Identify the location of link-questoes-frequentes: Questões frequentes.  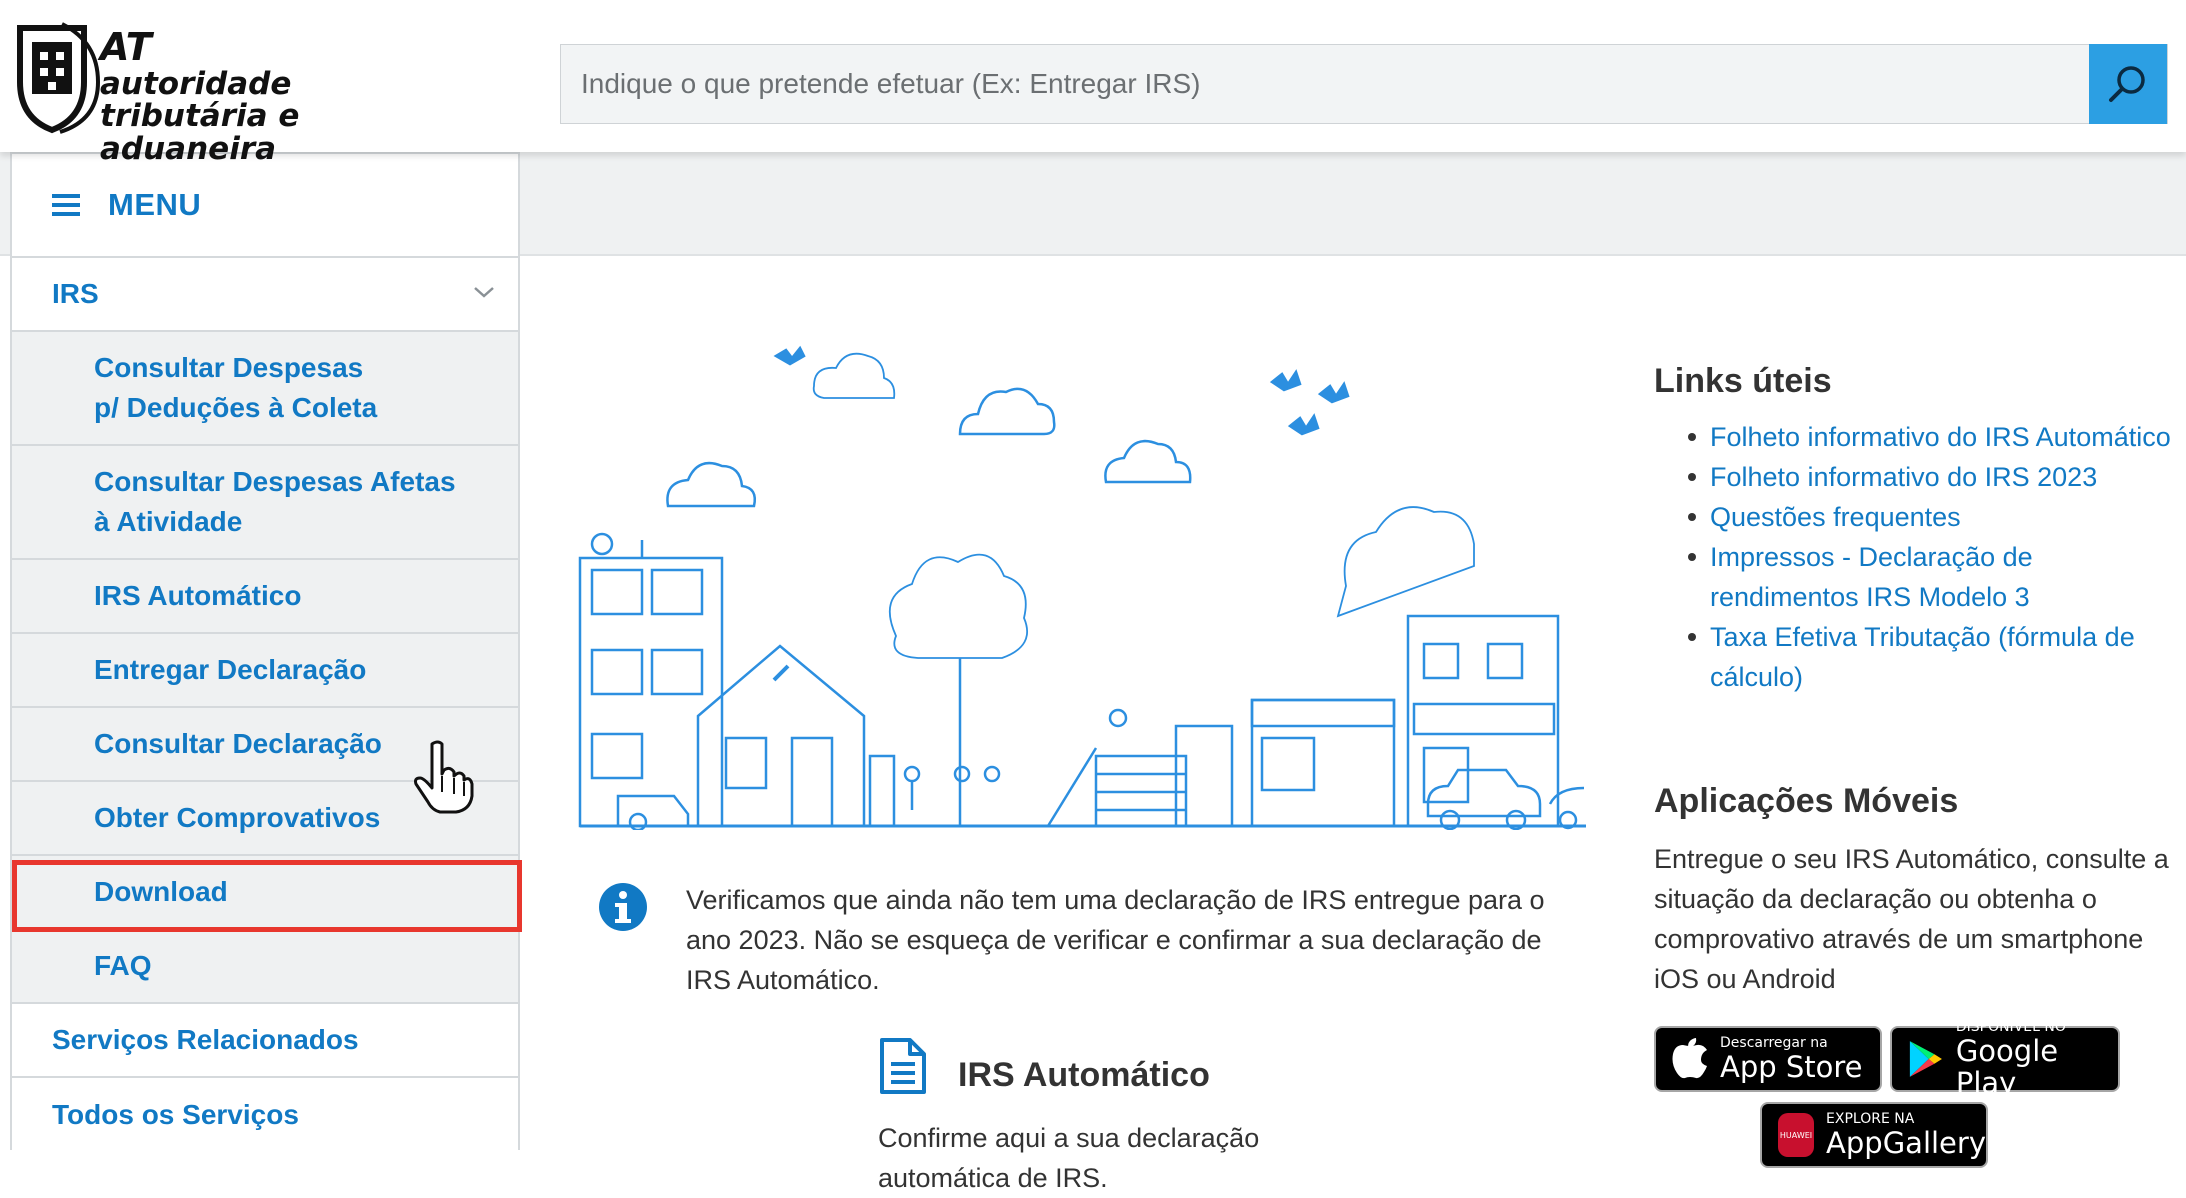
(1931, 517).